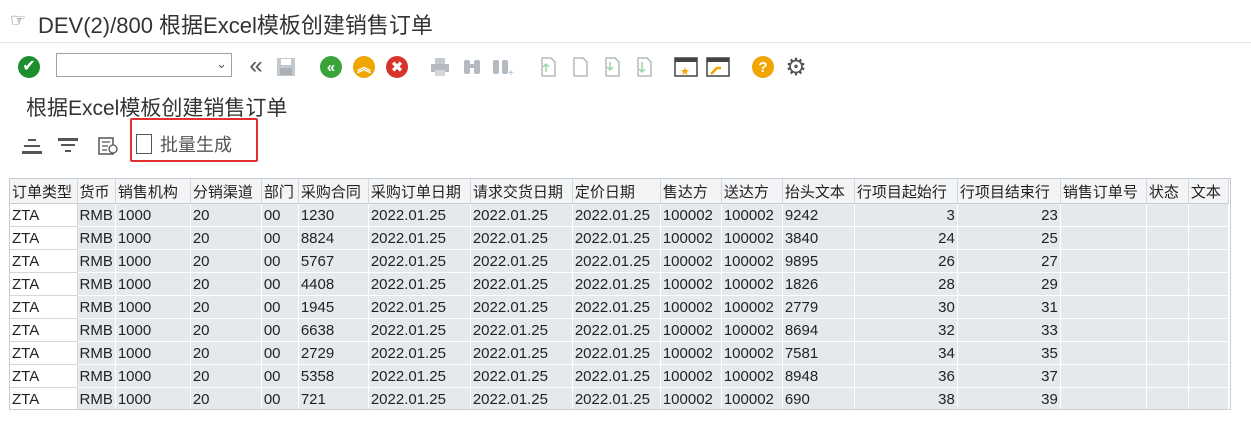 The image size is (1251, 431). I want to click on back-icon: «, so click(331, 67).